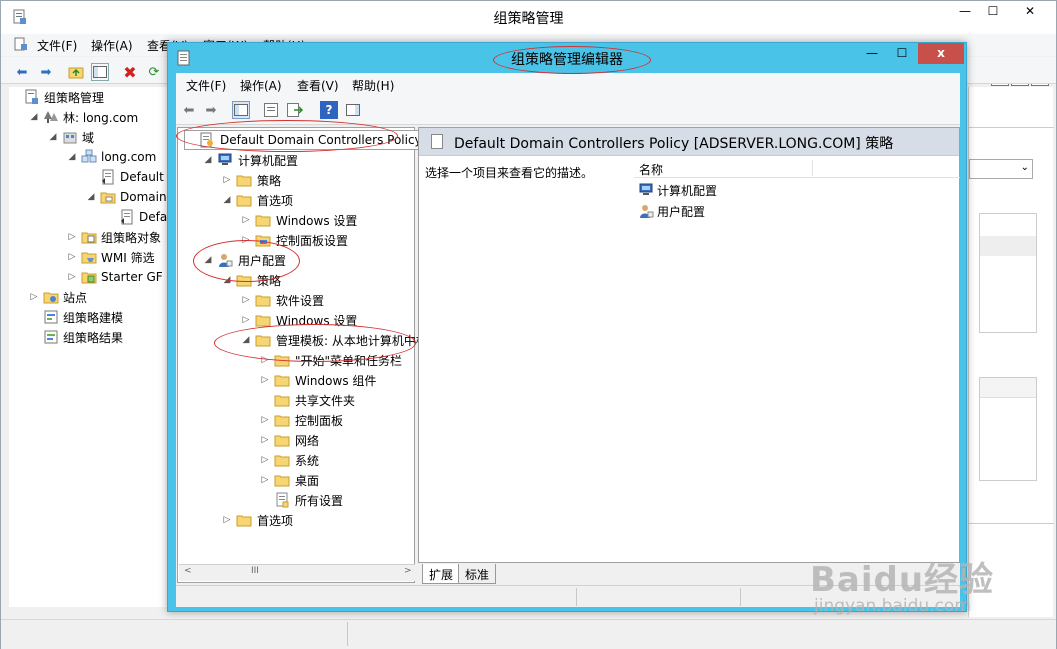  What do you see at coordinates (112, 45) in the screenshot?
I see `menu-action: 操作(A)` at bounding box center [112, 45].